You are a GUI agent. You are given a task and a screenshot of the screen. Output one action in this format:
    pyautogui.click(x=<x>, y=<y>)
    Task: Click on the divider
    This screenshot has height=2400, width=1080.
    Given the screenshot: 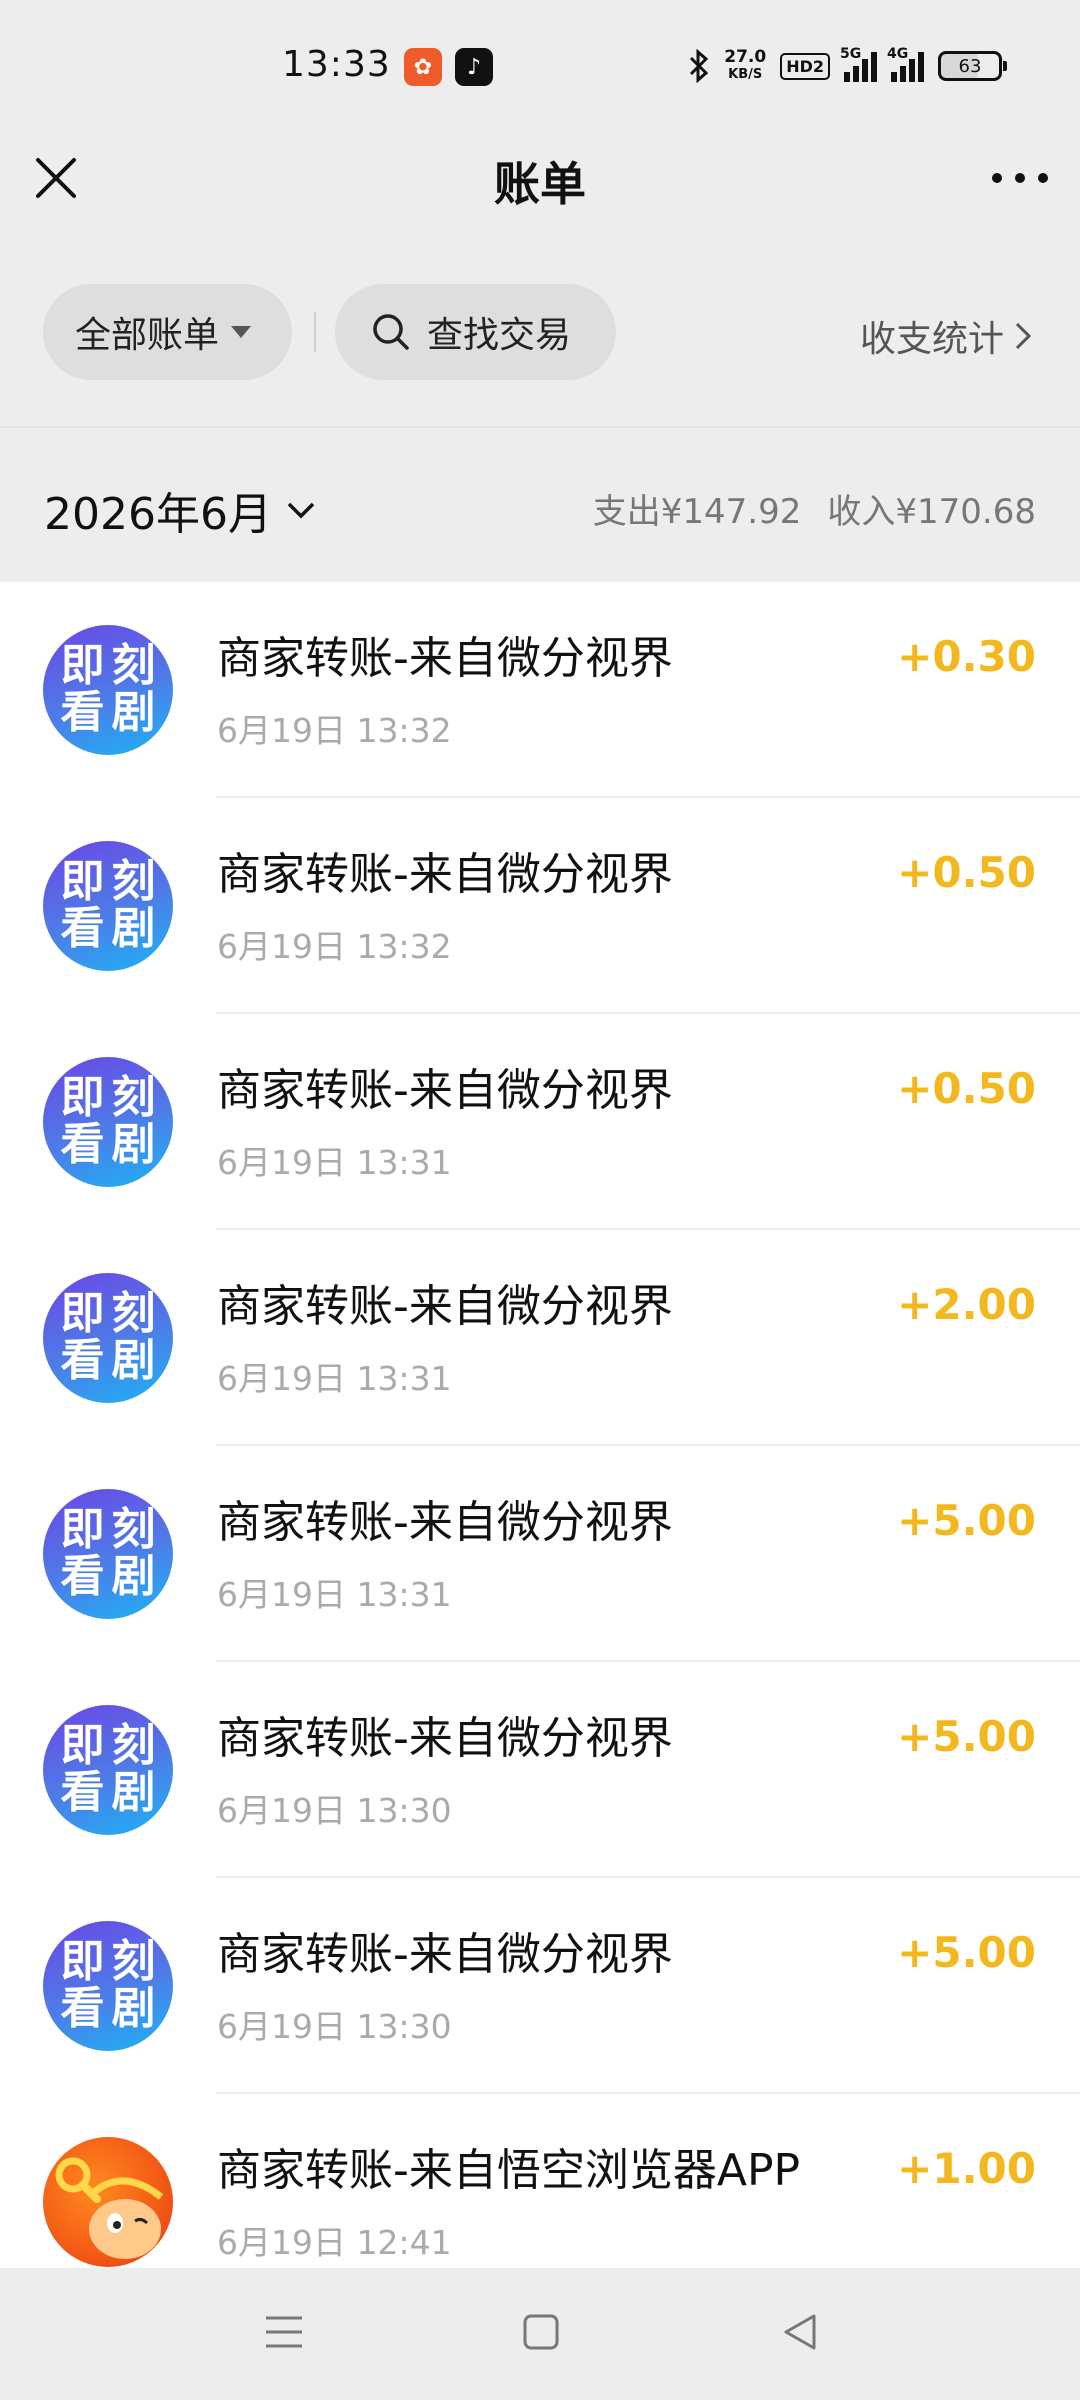 What is the action you would take?
    pyautogui.click(x=315, y=332)
    